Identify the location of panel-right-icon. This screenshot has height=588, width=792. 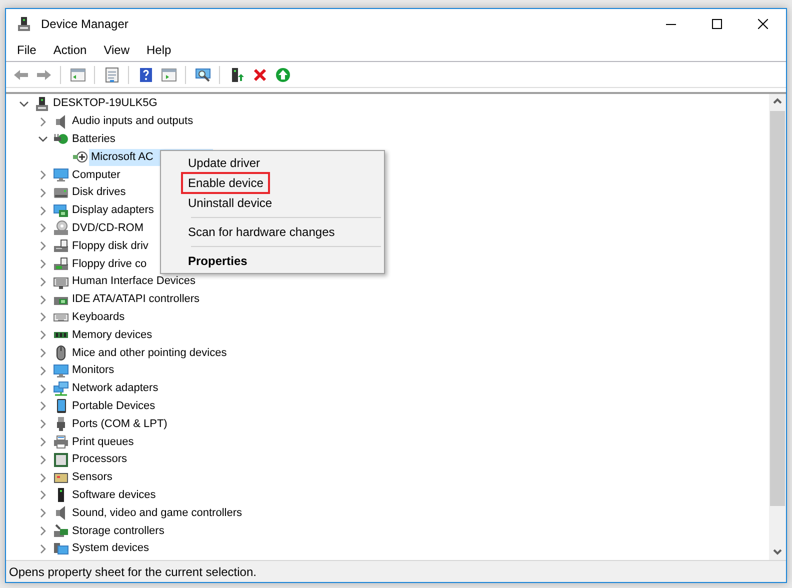
(168, 74).